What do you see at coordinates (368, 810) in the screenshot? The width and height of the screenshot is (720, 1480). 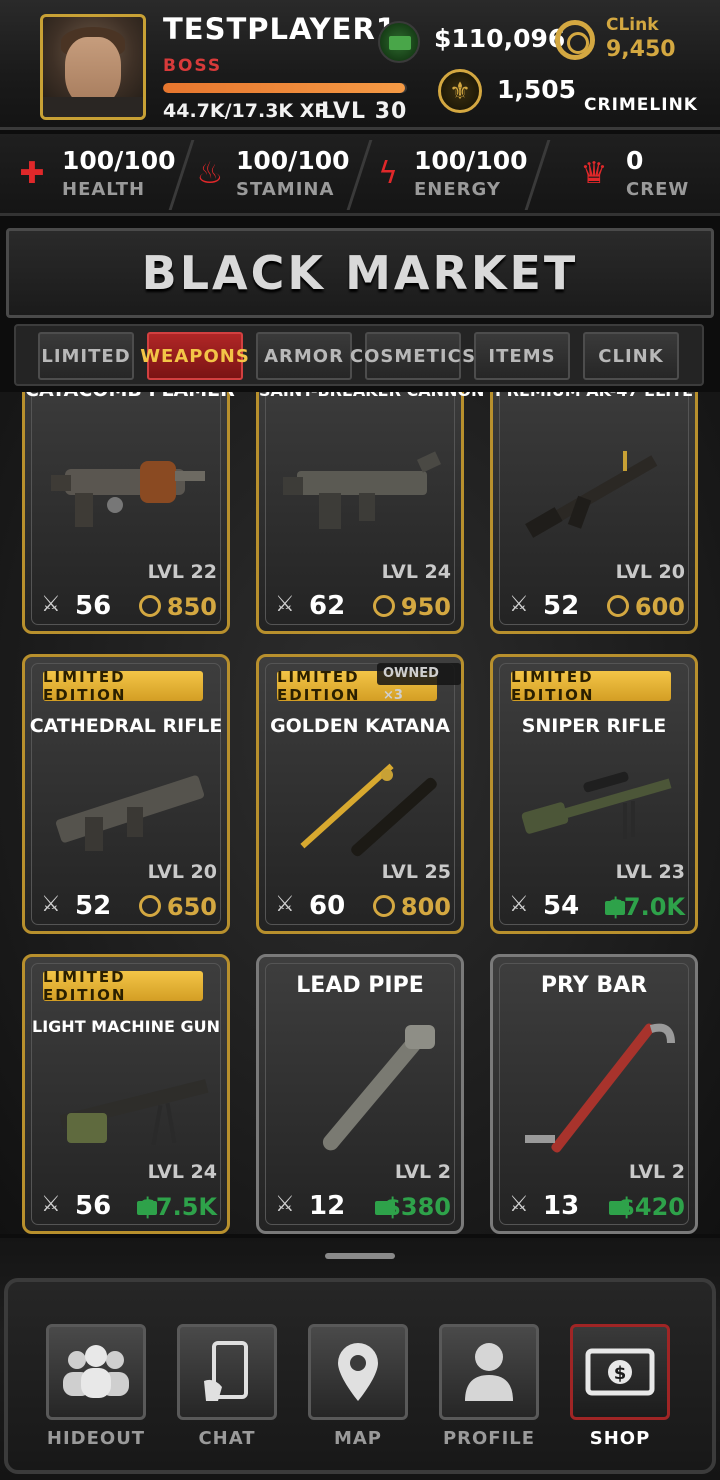 I see `katana-icon` at bounding box center [368, 810].